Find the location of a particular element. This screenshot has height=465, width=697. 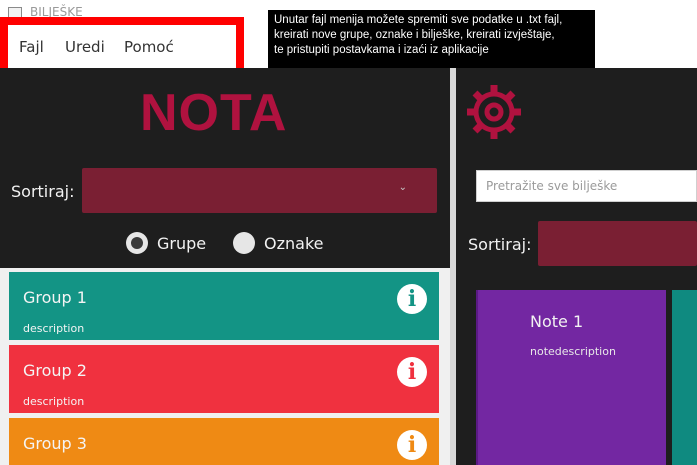

sort-dropdown: ⌄ is located at coordinates (259, 190).